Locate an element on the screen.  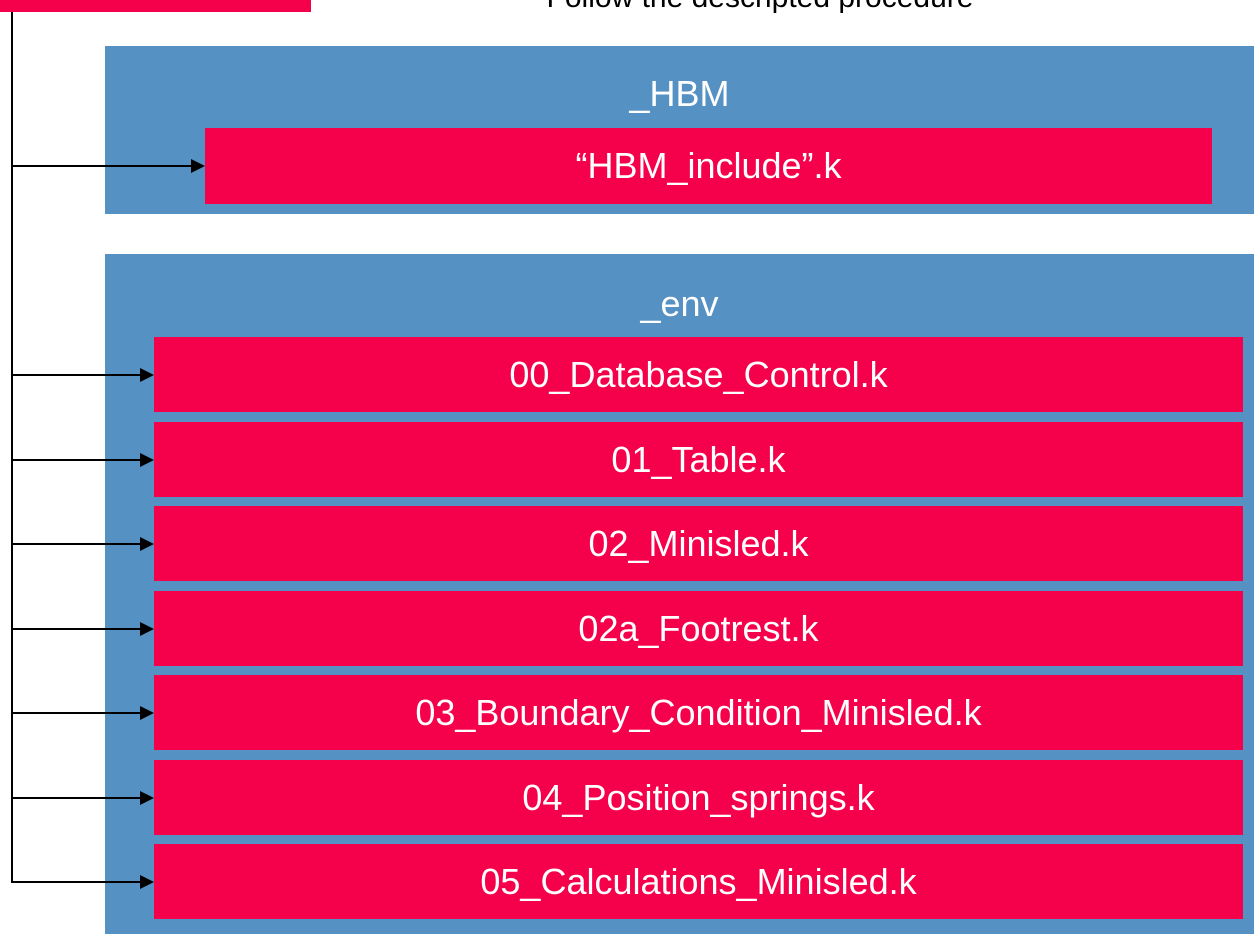
connector-trunk is located at coordinates (12, 446).